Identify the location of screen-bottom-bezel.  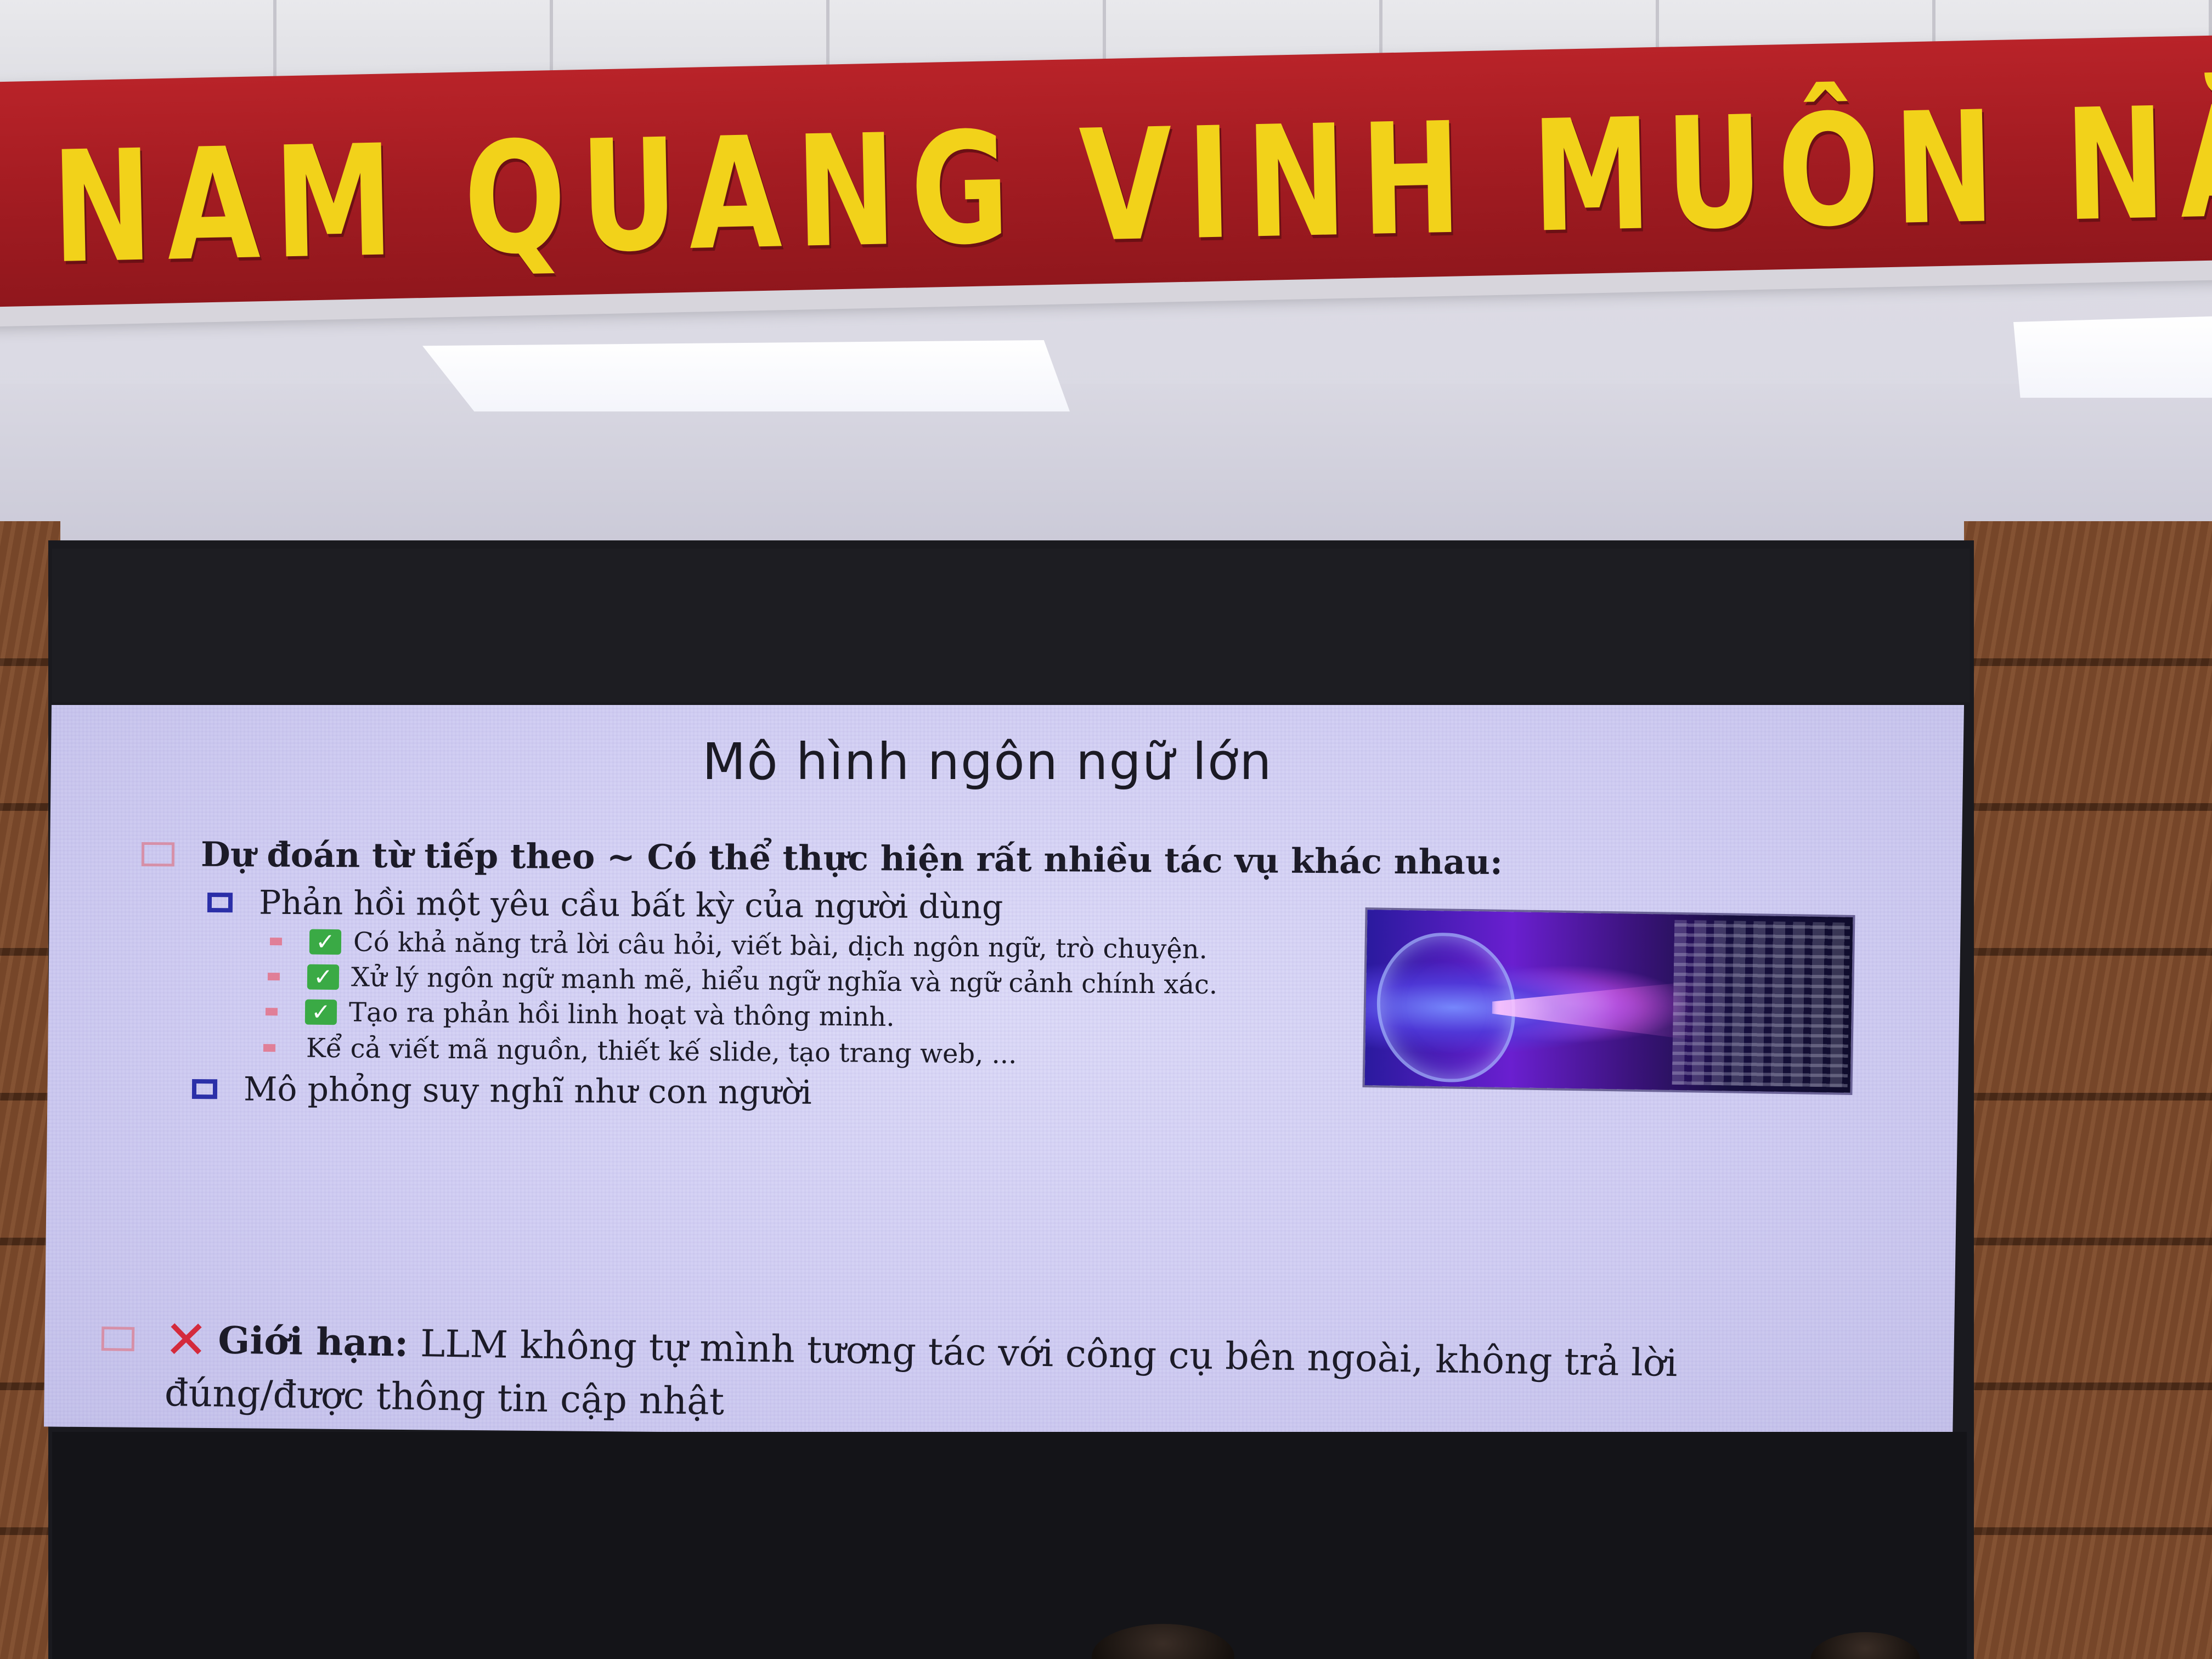
(1010, 1545).